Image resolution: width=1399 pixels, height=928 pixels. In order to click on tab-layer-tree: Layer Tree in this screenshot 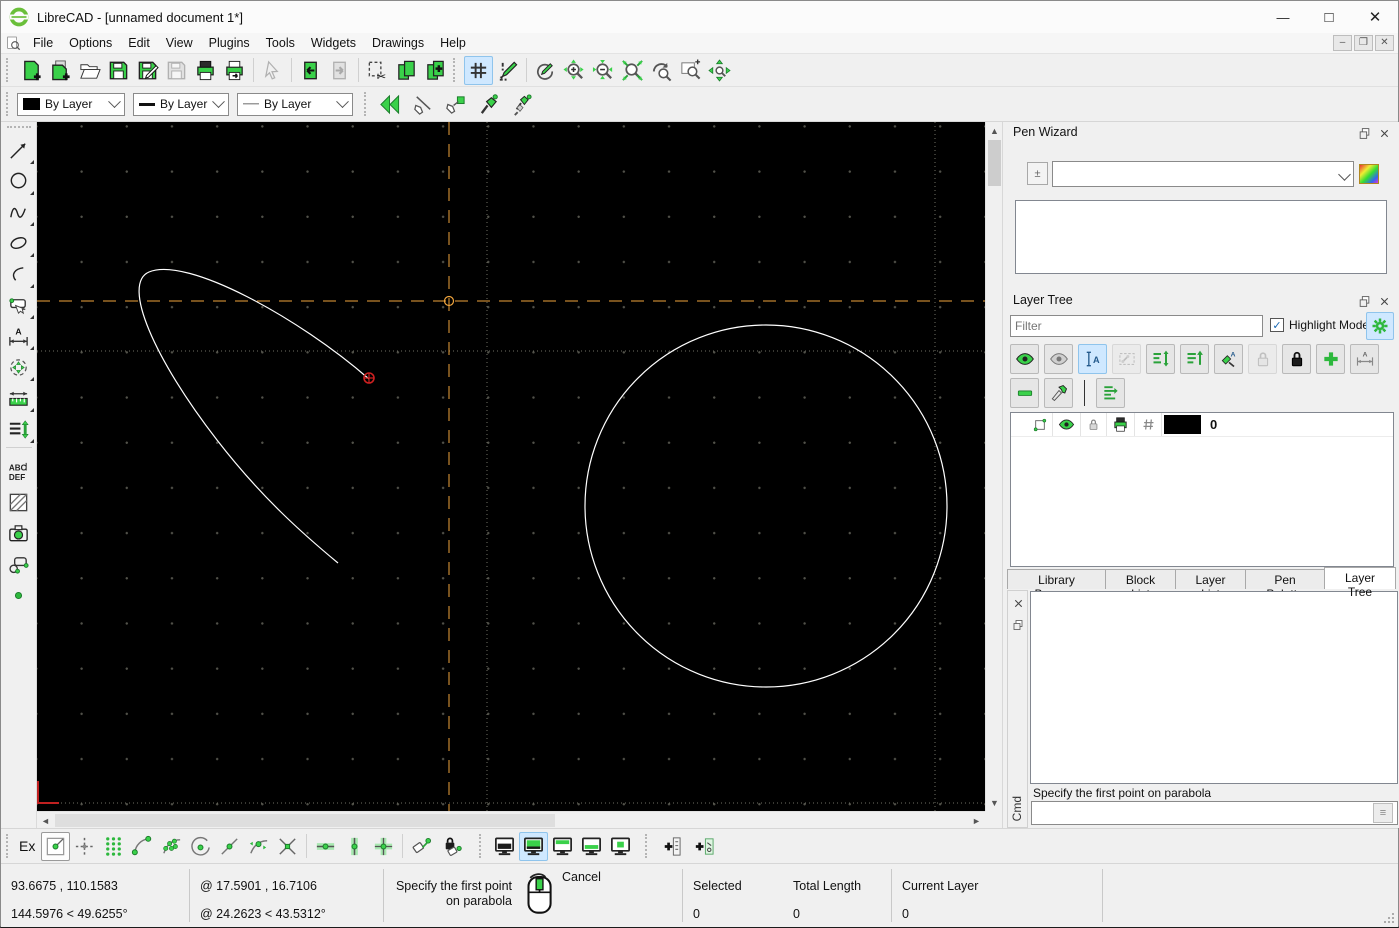, I will do `click(1360, 583)`.